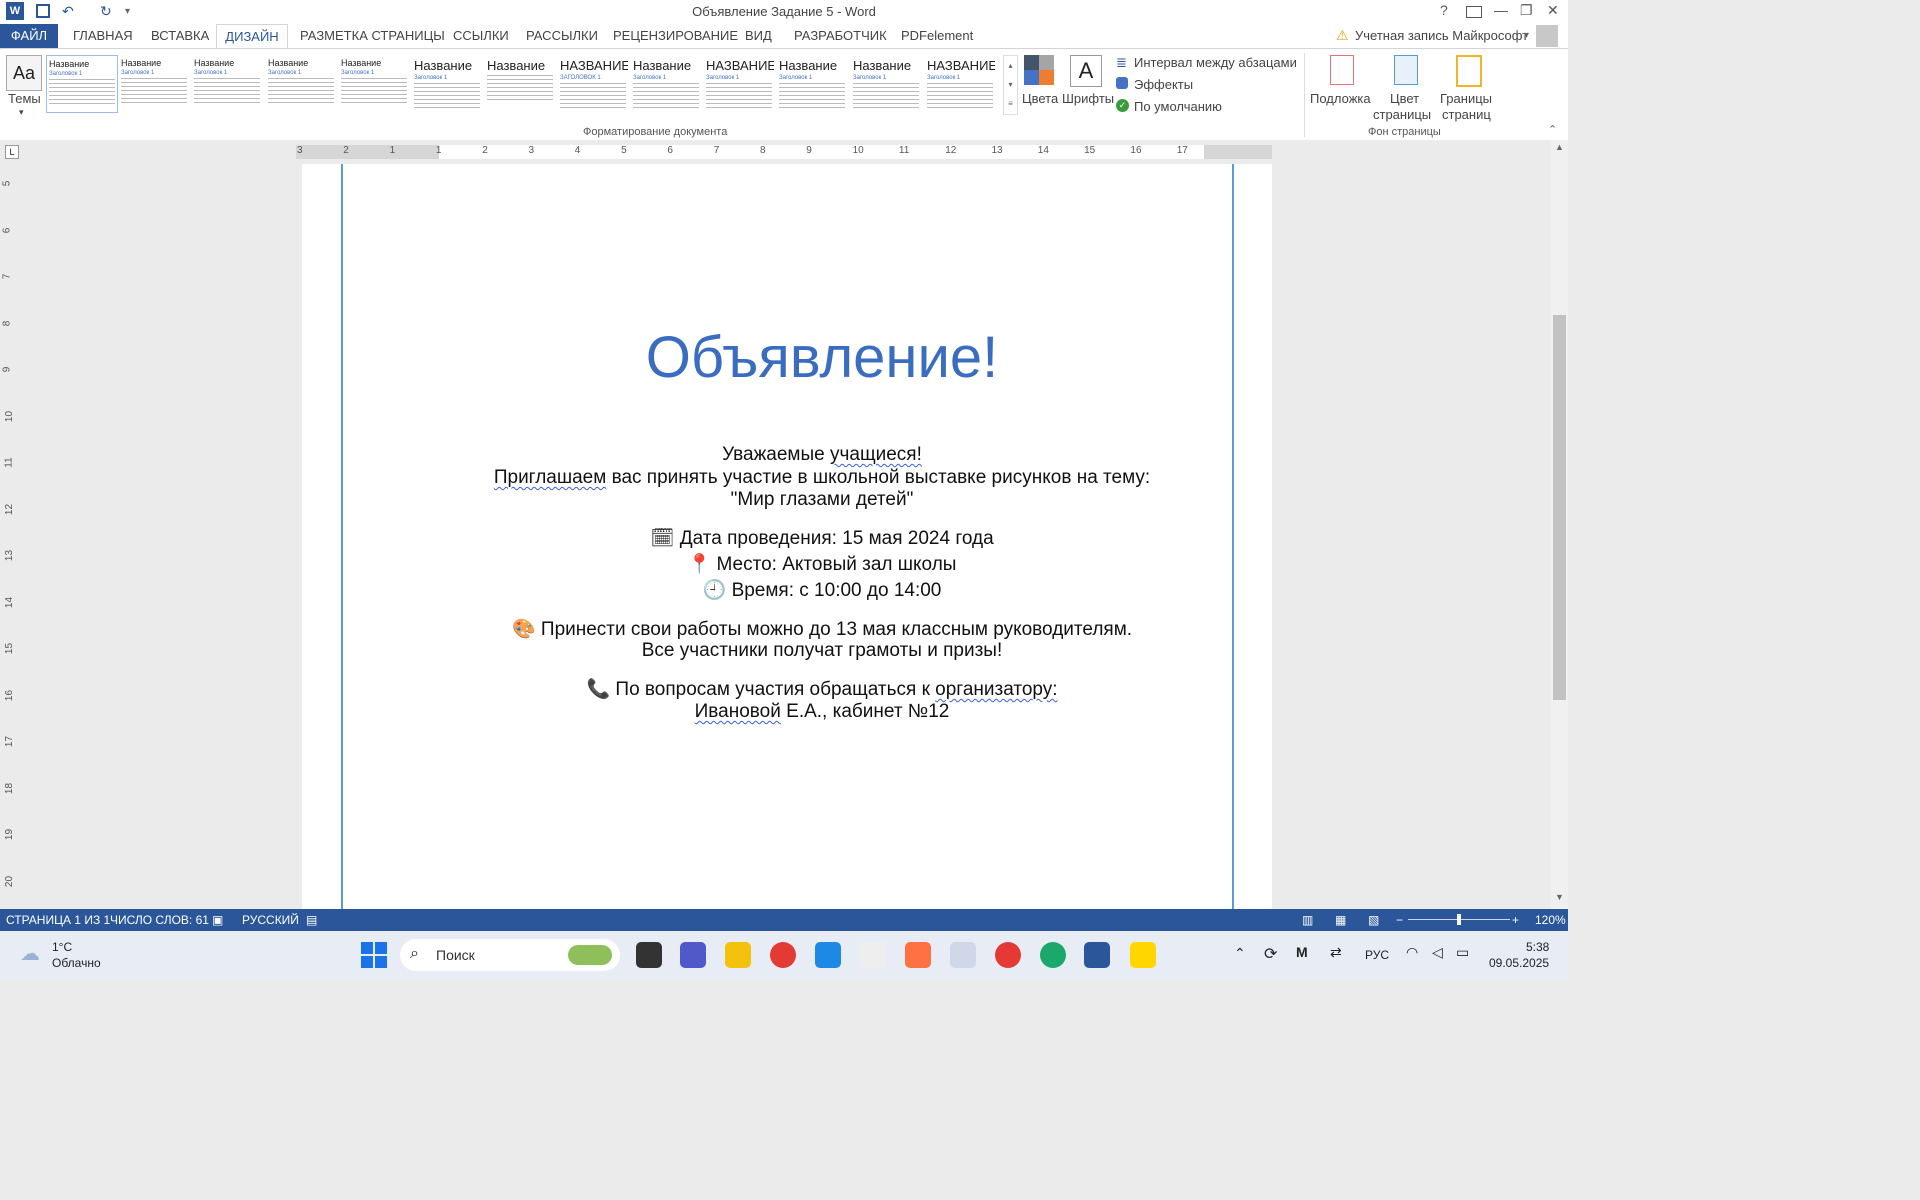  Describe the element at coordinates (374, 955) in the screenshot. I see `start-icon` at that location.